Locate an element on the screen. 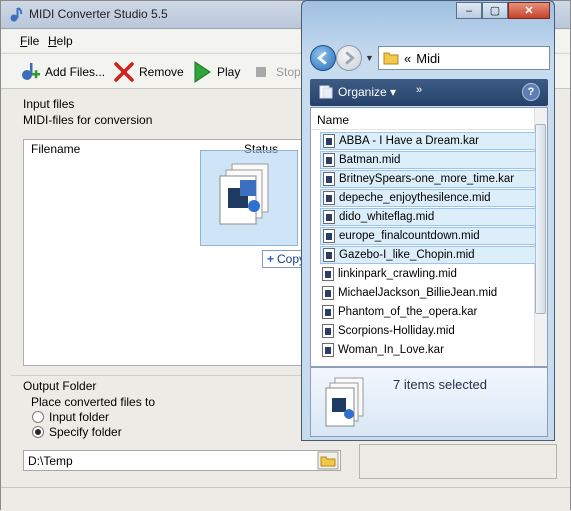 This screenshot has width=571, height=511. navigation-bar: ▼ « Midi is located at coordinates (430, 58).